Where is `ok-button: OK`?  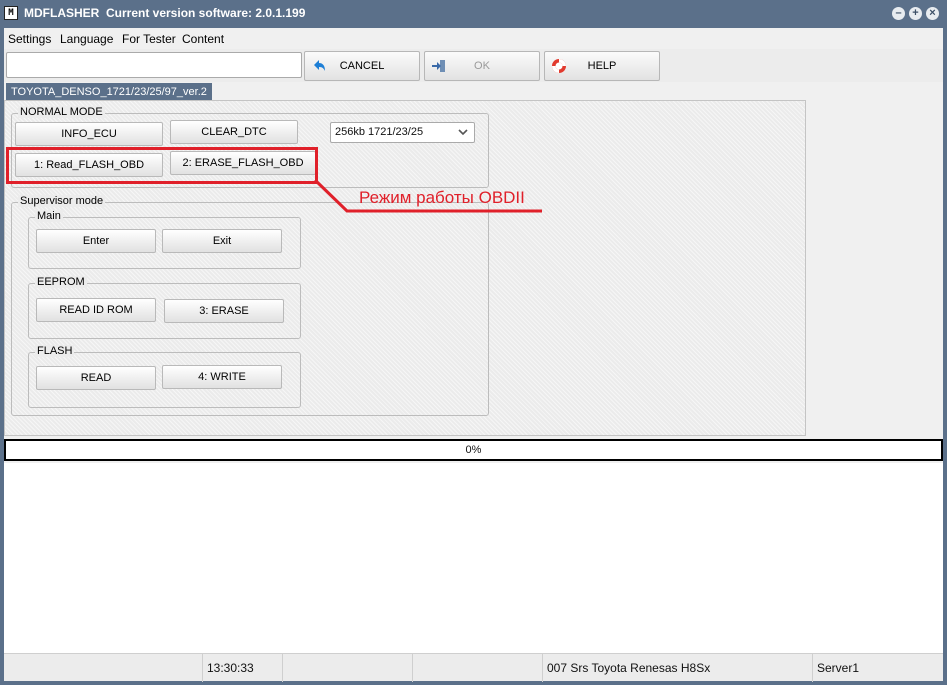
ok-button: OK is located at coordinates (482, 66).